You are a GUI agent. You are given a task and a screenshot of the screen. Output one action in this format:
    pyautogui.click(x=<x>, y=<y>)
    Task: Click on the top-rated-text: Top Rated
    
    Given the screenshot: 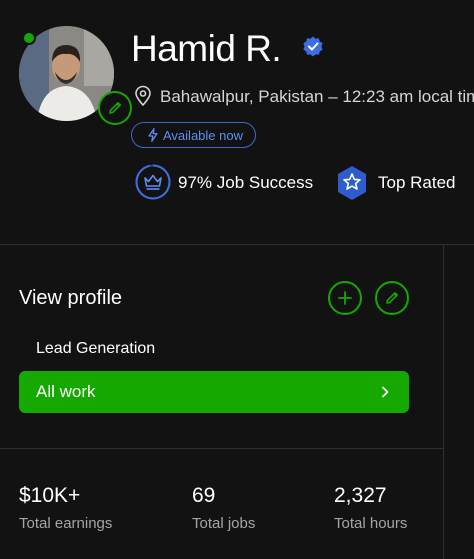 What is the action you would take?
    pyautogui.click(x=417, y=182)
    